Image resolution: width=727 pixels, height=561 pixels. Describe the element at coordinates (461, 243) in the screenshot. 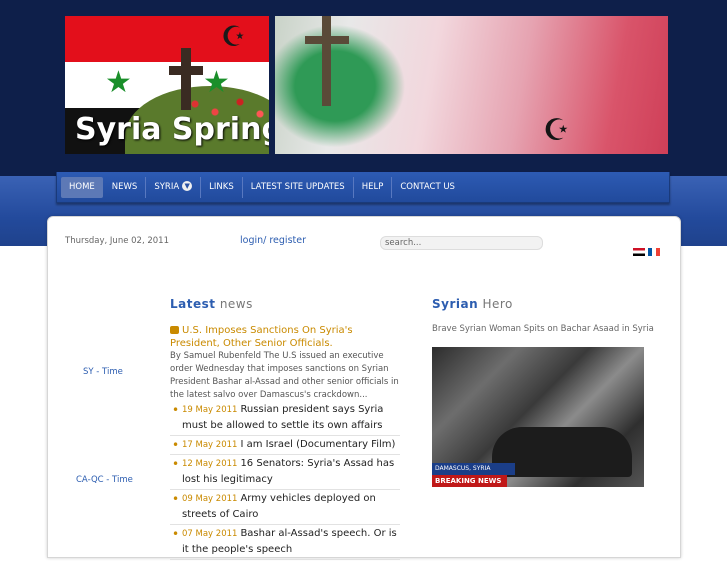

I see `search-input` at that location.